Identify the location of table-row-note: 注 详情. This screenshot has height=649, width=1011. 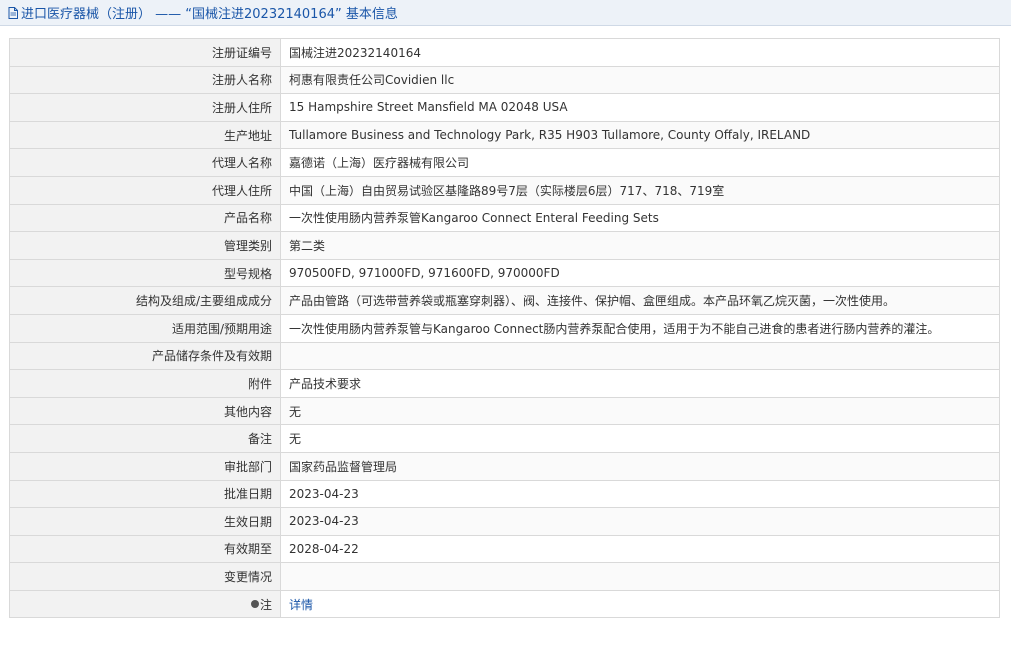
(504, 604).